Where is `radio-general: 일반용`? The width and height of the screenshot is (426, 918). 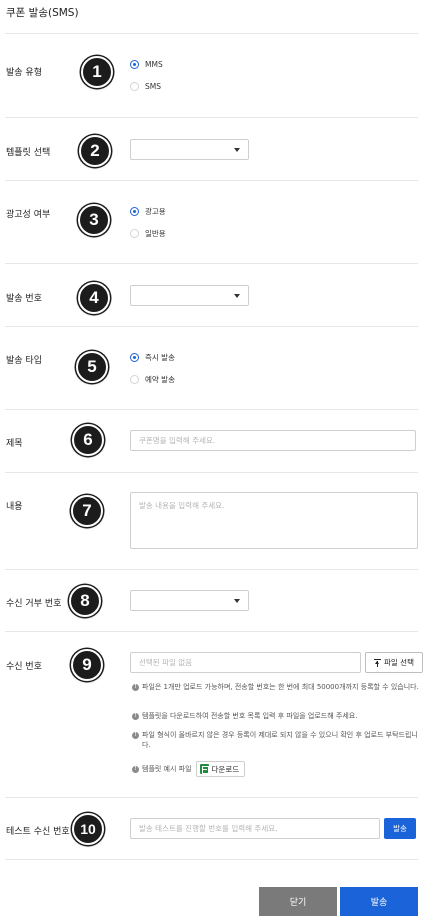
radio-general: 일반용 is located at coordinates (148, 233).